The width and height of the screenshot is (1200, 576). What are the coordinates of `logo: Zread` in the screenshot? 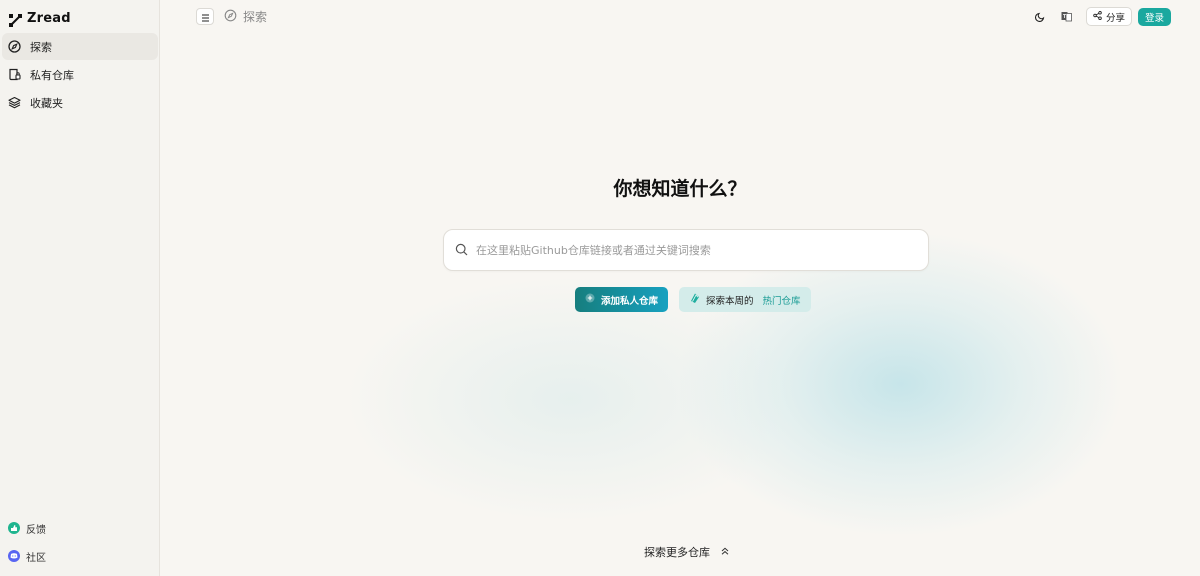 It's located at (40, 18).